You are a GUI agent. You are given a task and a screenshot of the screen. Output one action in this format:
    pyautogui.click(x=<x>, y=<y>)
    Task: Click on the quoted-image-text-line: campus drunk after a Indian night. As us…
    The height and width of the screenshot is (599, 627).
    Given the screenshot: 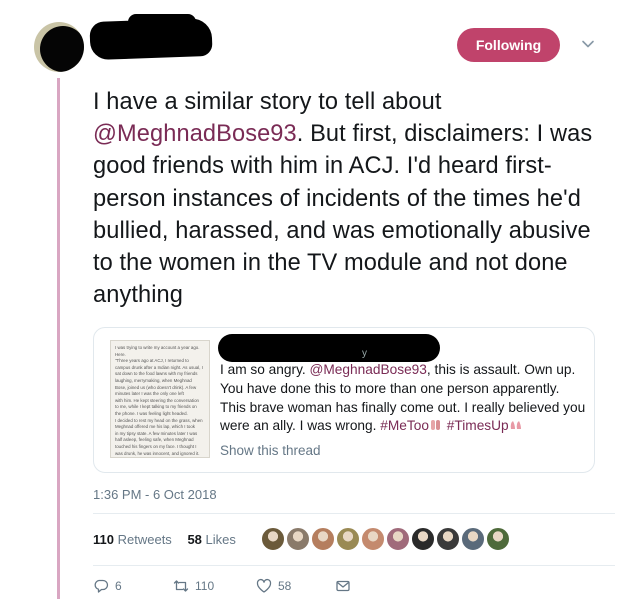 What is the action you would take?
    pyautogui.click(x=159, y=367)
    